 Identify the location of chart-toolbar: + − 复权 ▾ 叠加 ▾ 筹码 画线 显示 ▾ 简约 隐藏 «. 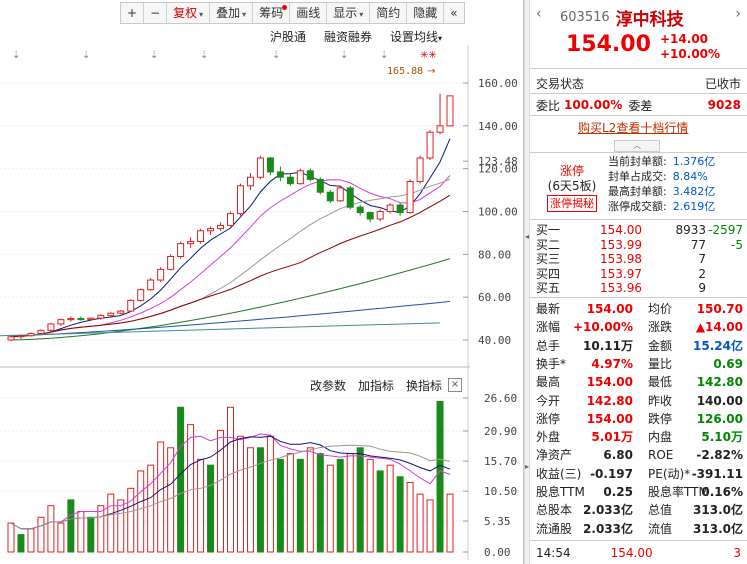
(292, 13).